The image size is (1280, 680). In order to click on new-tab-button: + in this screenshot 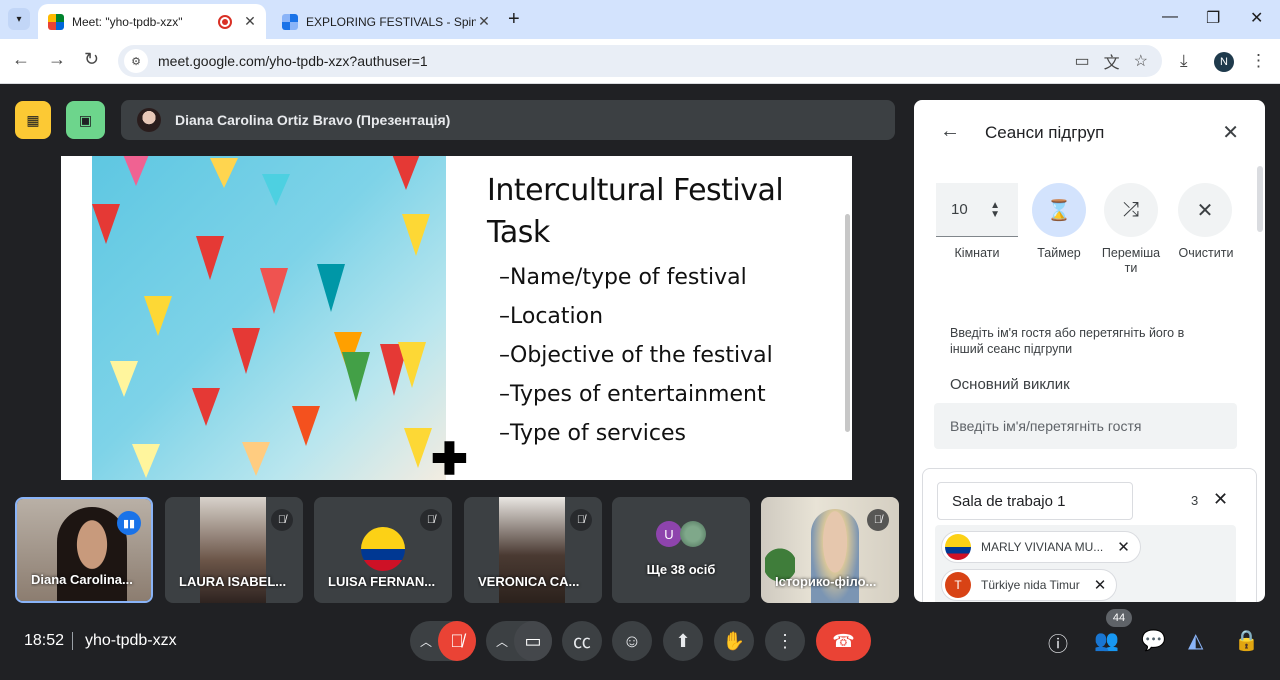, I will do `click(514, 19)`.